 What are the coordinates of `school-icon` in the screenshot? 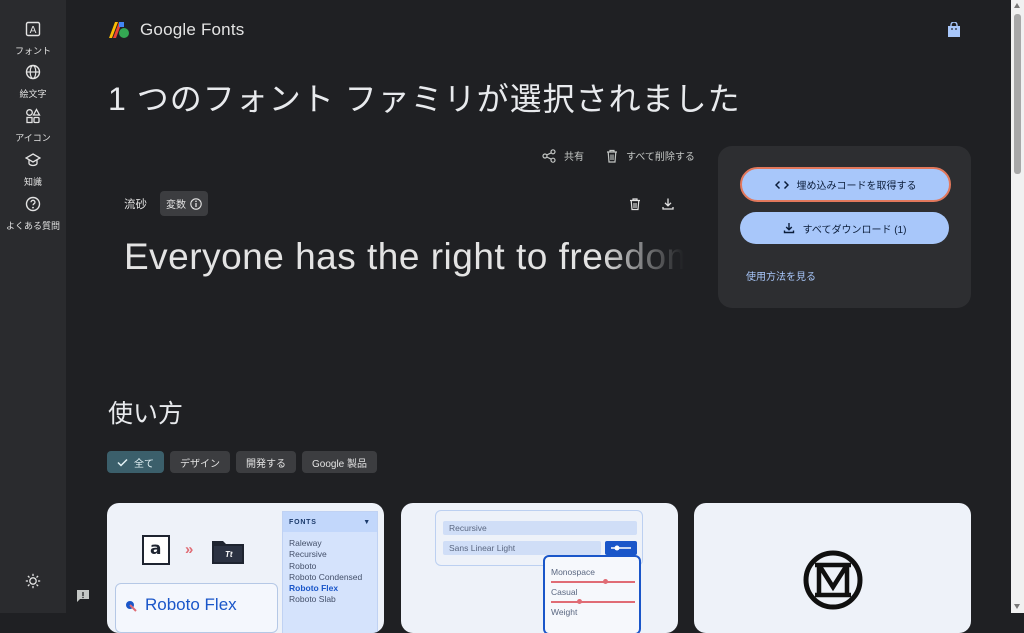 It's located at (33, 160).